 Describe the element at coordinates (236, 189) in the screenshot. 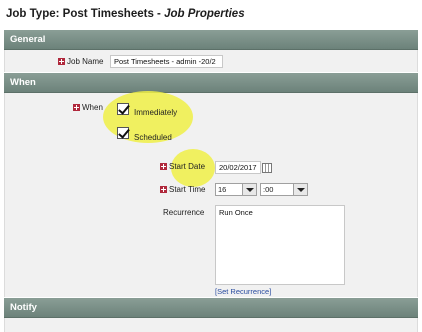

I see `start-hour-select: 16` at that location.